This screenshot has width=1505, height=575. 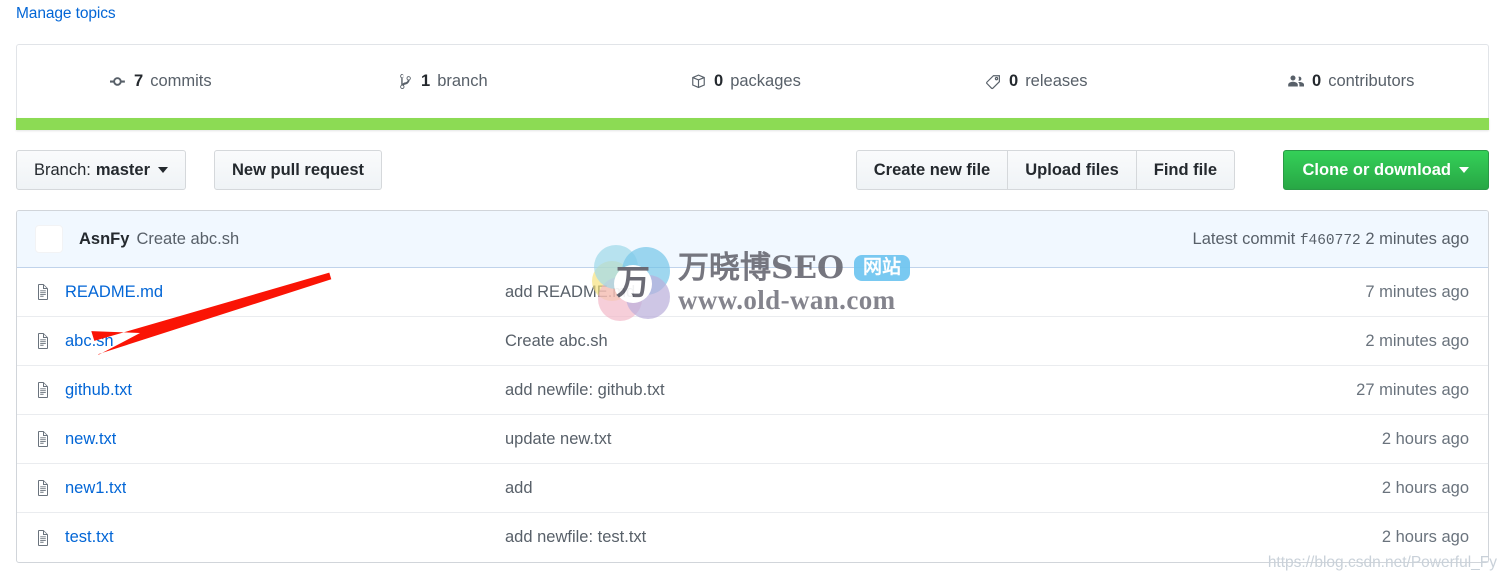 I want to click on file-commit-message: add README.md, so click(x=935, y=292).